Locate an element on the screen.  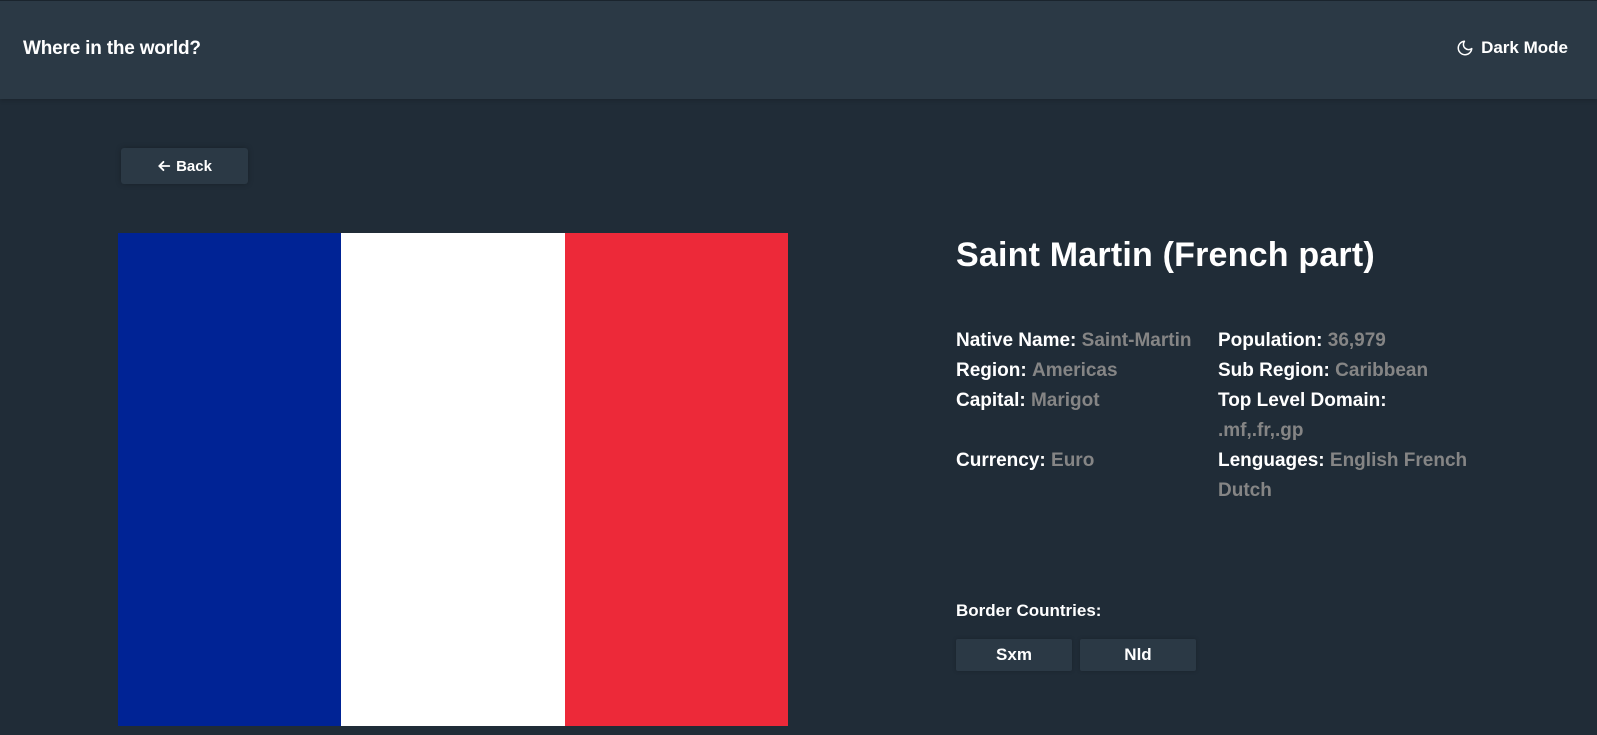
app-title: Where in the world? is located at coordinates (112, 48).